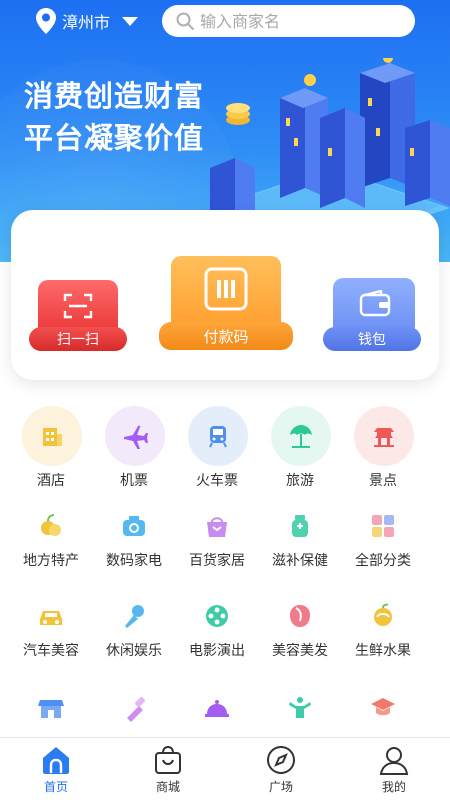 This screenshot has height=800, width=450. What do you see at coordinates (114, 117) in the screenshot?
I see `banner-slogan: 消费创造财富 平台凝聚价值` at bounding box center [114, 117].